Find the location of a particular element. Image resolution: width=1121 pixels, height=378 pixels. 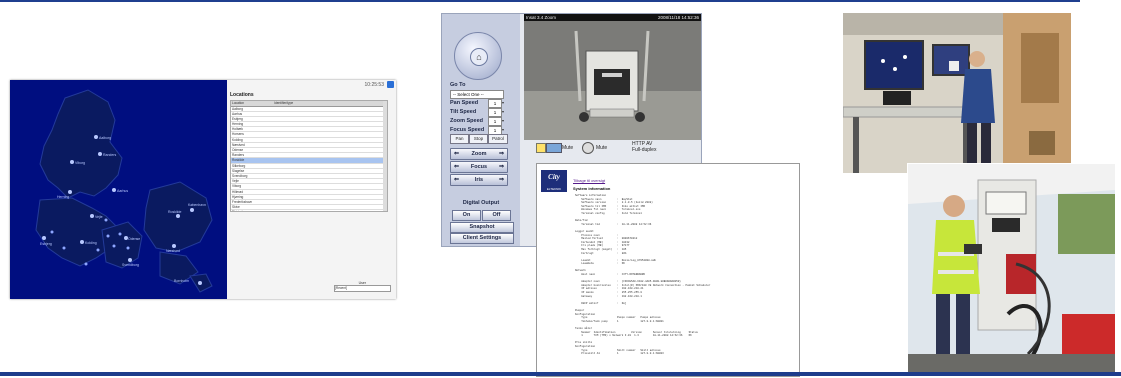

video-feed: Insat 3.4 Zoom 2008/11/18 14:52:36 is located at coordinates (612, 77).